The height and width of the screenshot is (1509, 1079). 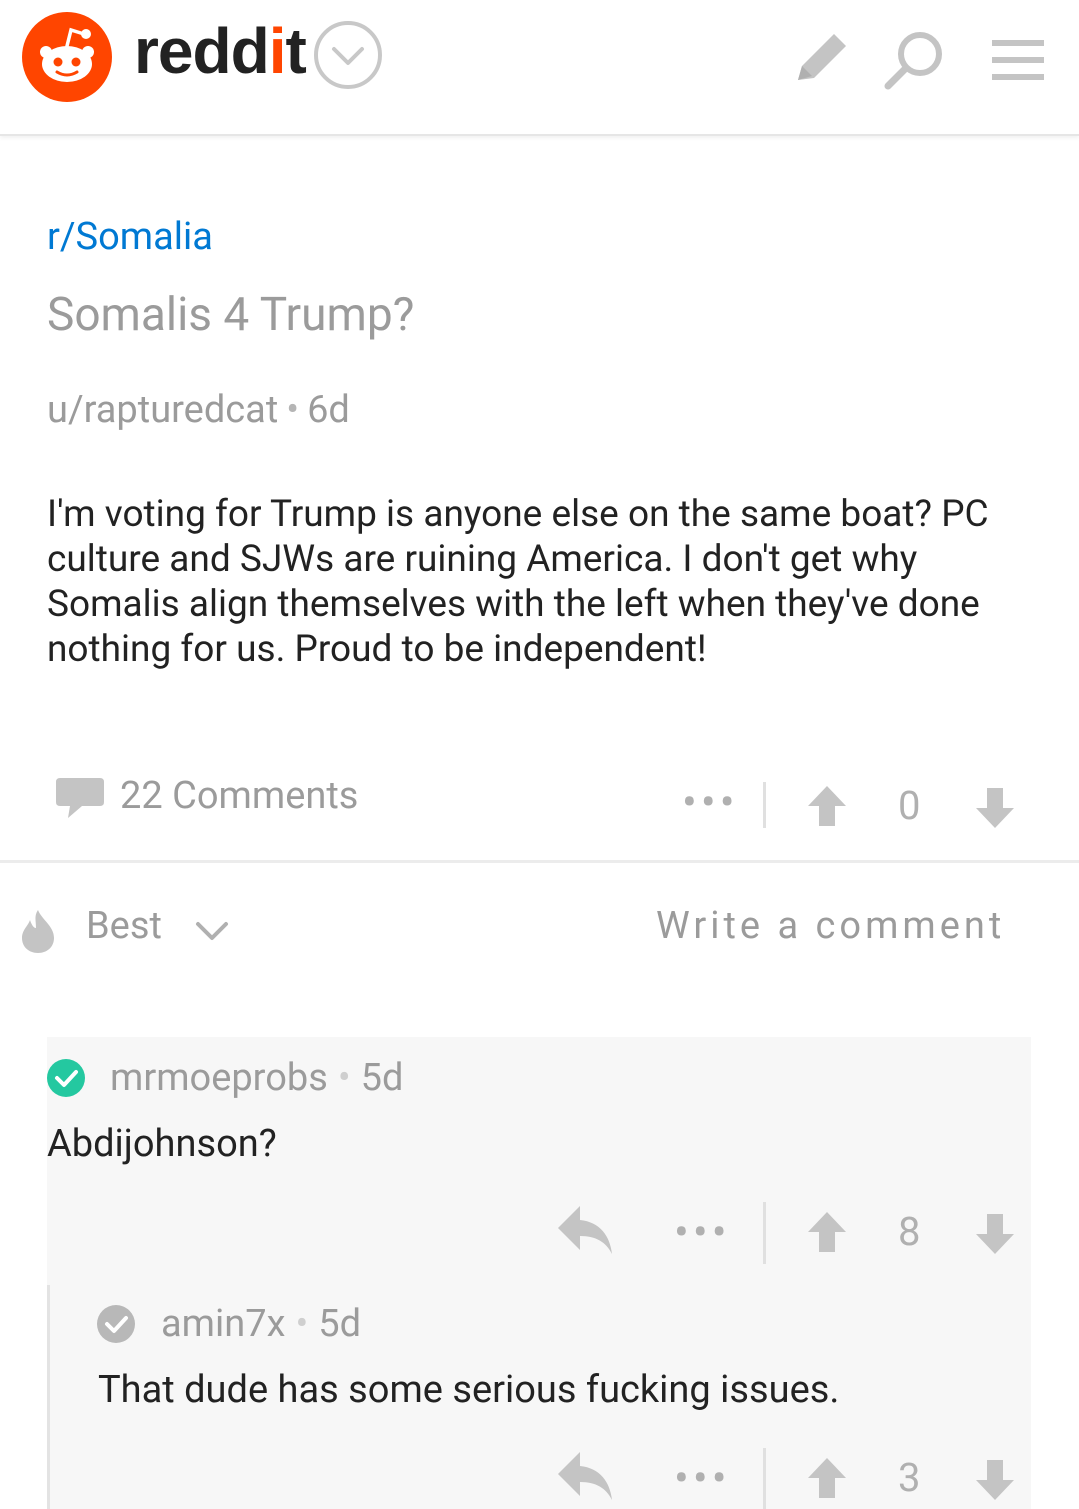 What do you see at coordinates (909, 805) in the screenshot?
I see `post-score: 0` at bounding box center [909, 805].